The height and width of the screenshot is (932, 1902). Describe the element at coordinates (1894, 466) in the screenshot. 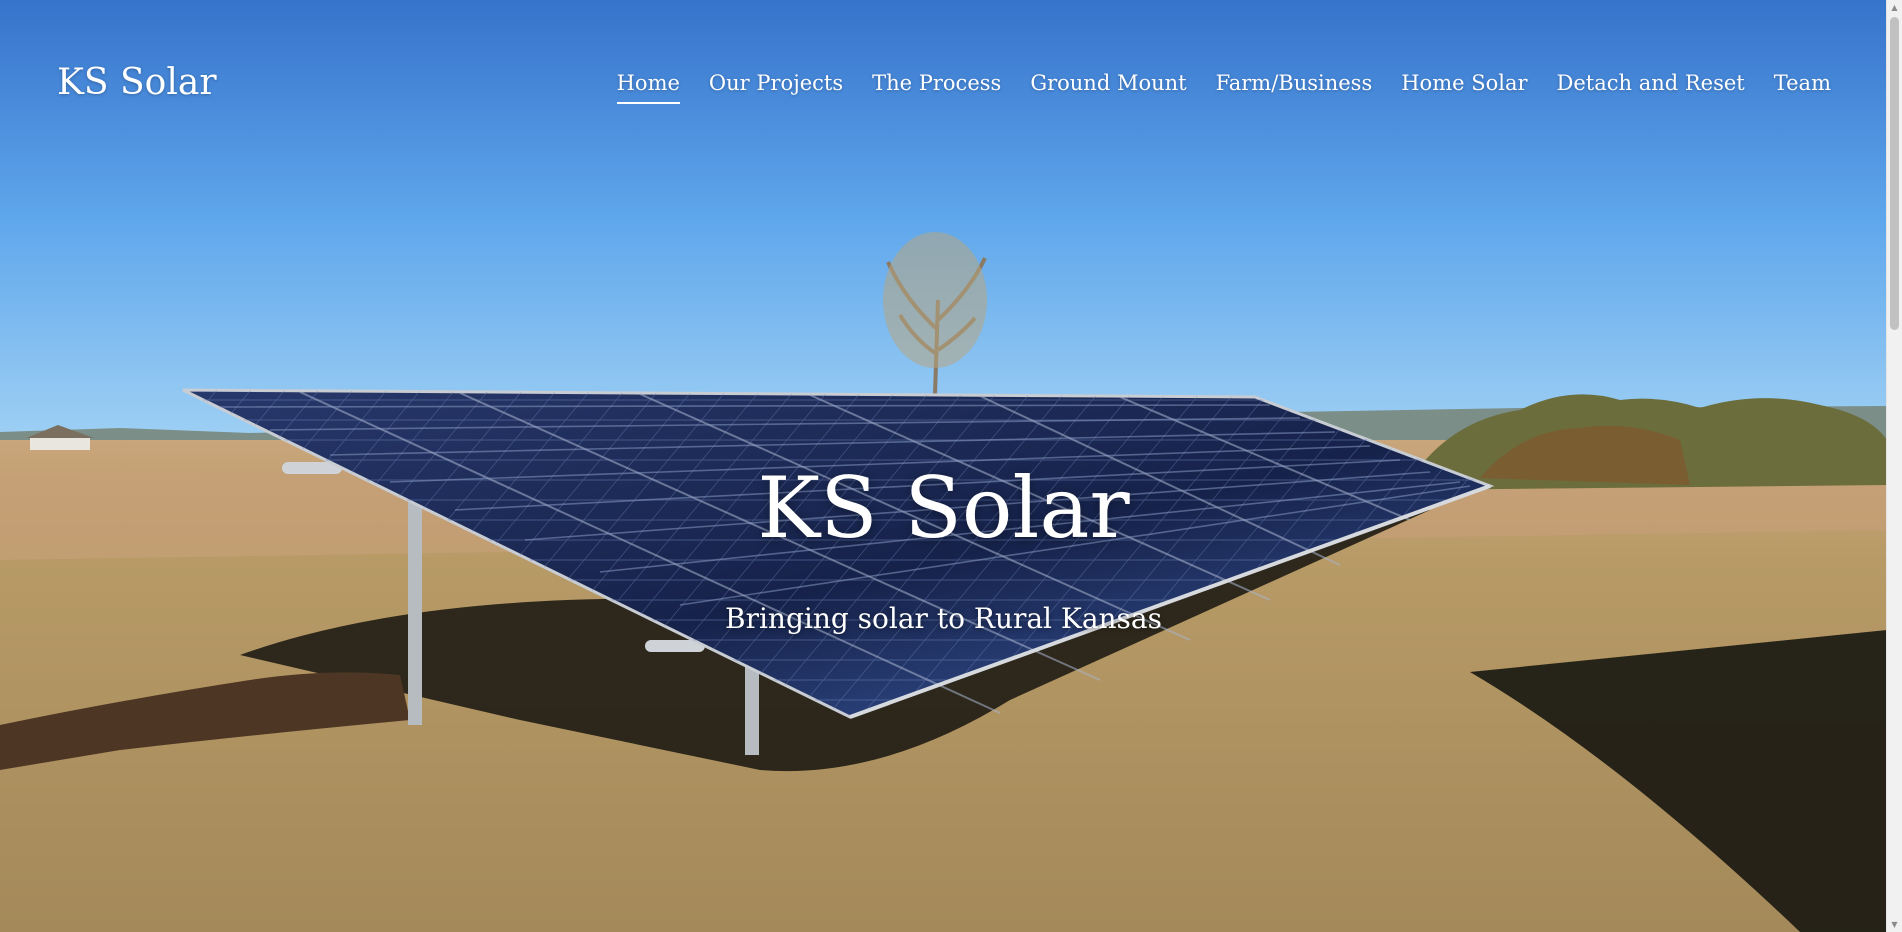

I see `page-scrollbar: ▲ ▼` at that location.